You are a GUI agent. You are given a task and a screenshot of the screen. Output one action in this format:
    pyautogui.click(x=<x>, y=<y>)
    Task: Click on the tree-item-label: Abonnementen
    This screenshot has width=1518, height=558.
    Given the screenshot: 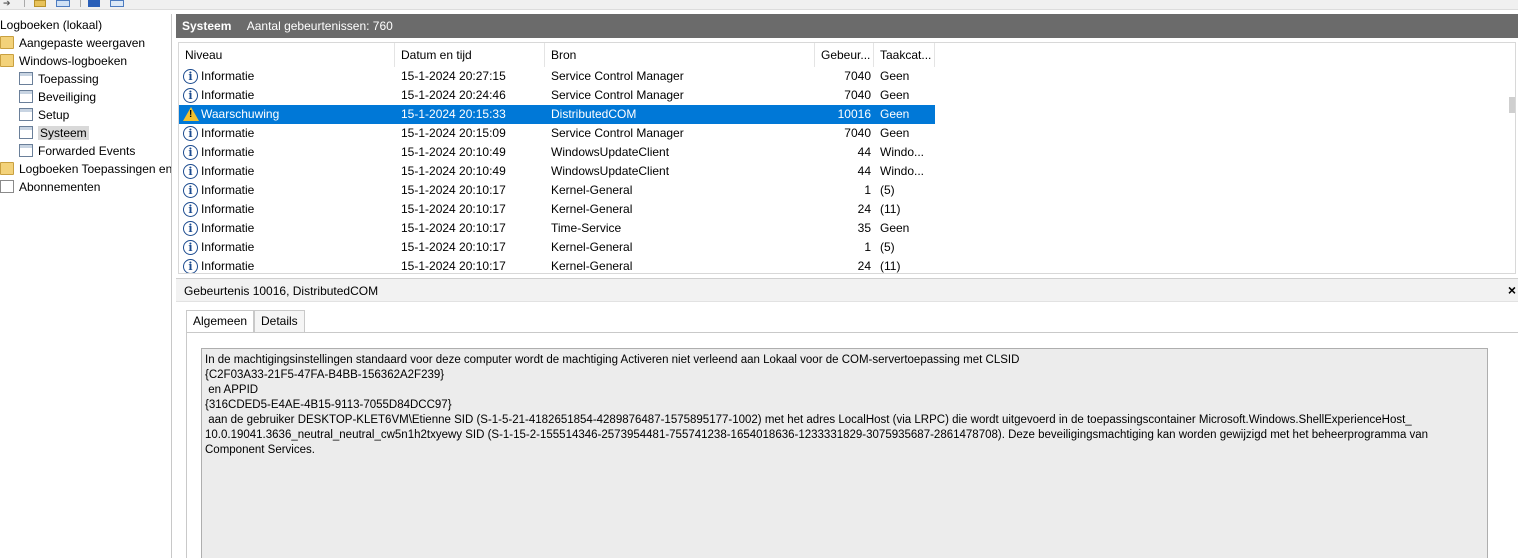 What is the action you would take?
    pyautogui.click(x=60, y=187)
    